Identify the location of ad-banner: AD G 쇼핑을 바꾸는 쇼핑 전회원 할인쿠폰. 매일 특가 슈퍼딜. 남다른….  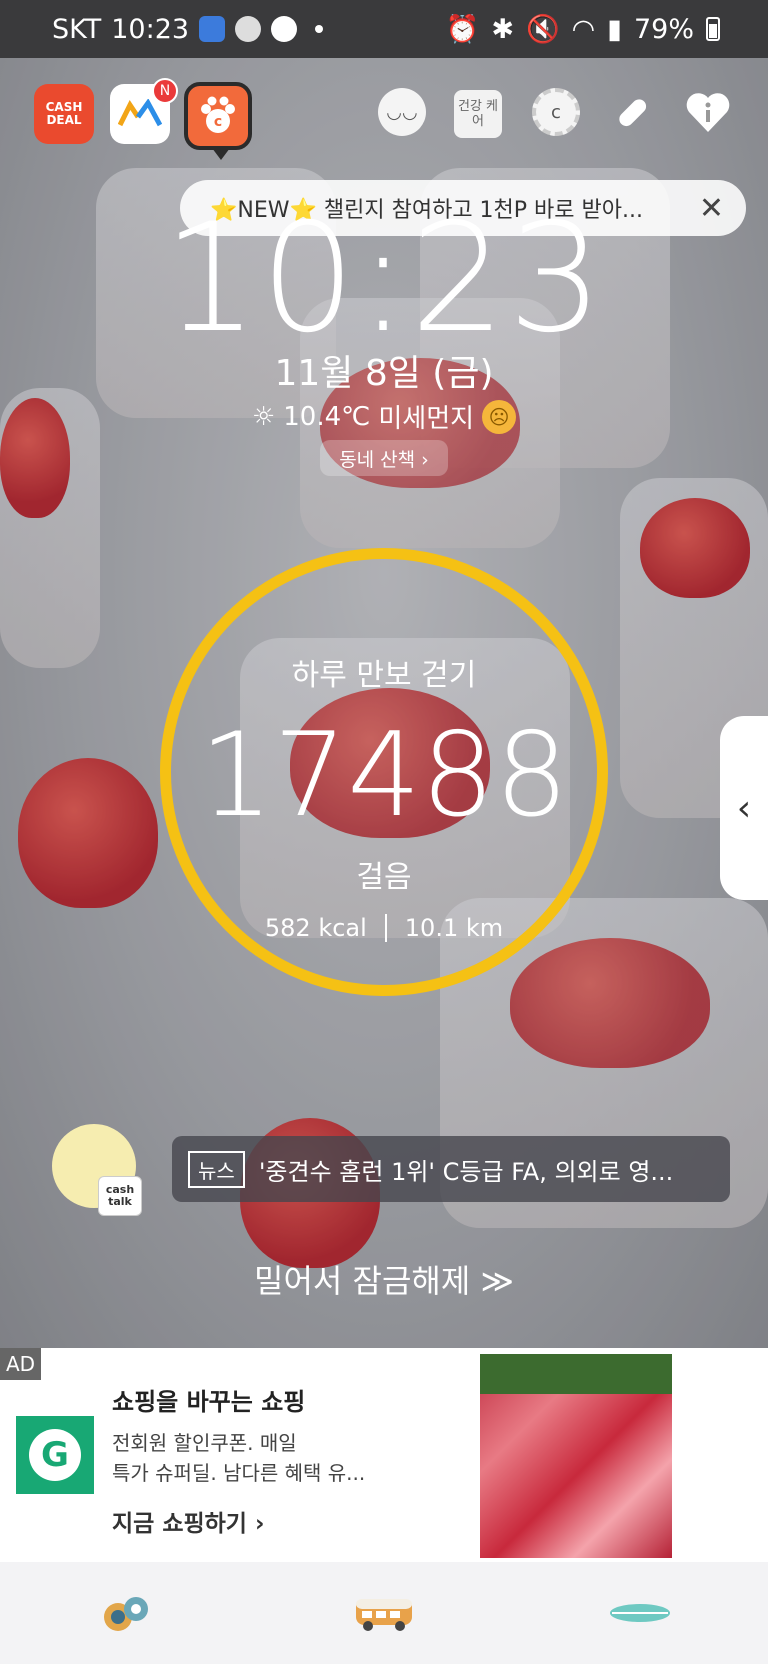
(384, 1455).